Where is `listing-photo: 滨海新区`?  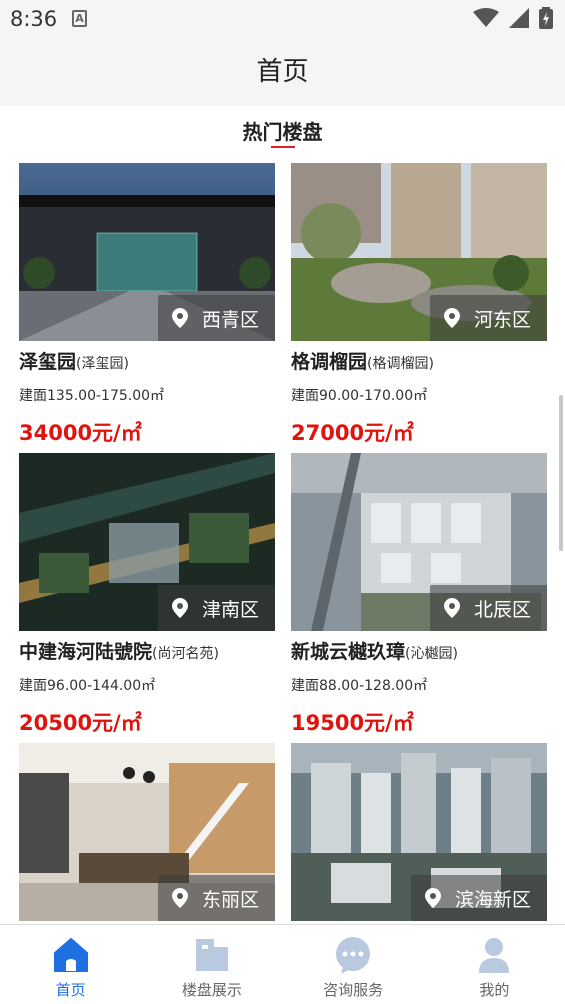
listing-photo: 滨海新区 is located at coordinates (419, 832).